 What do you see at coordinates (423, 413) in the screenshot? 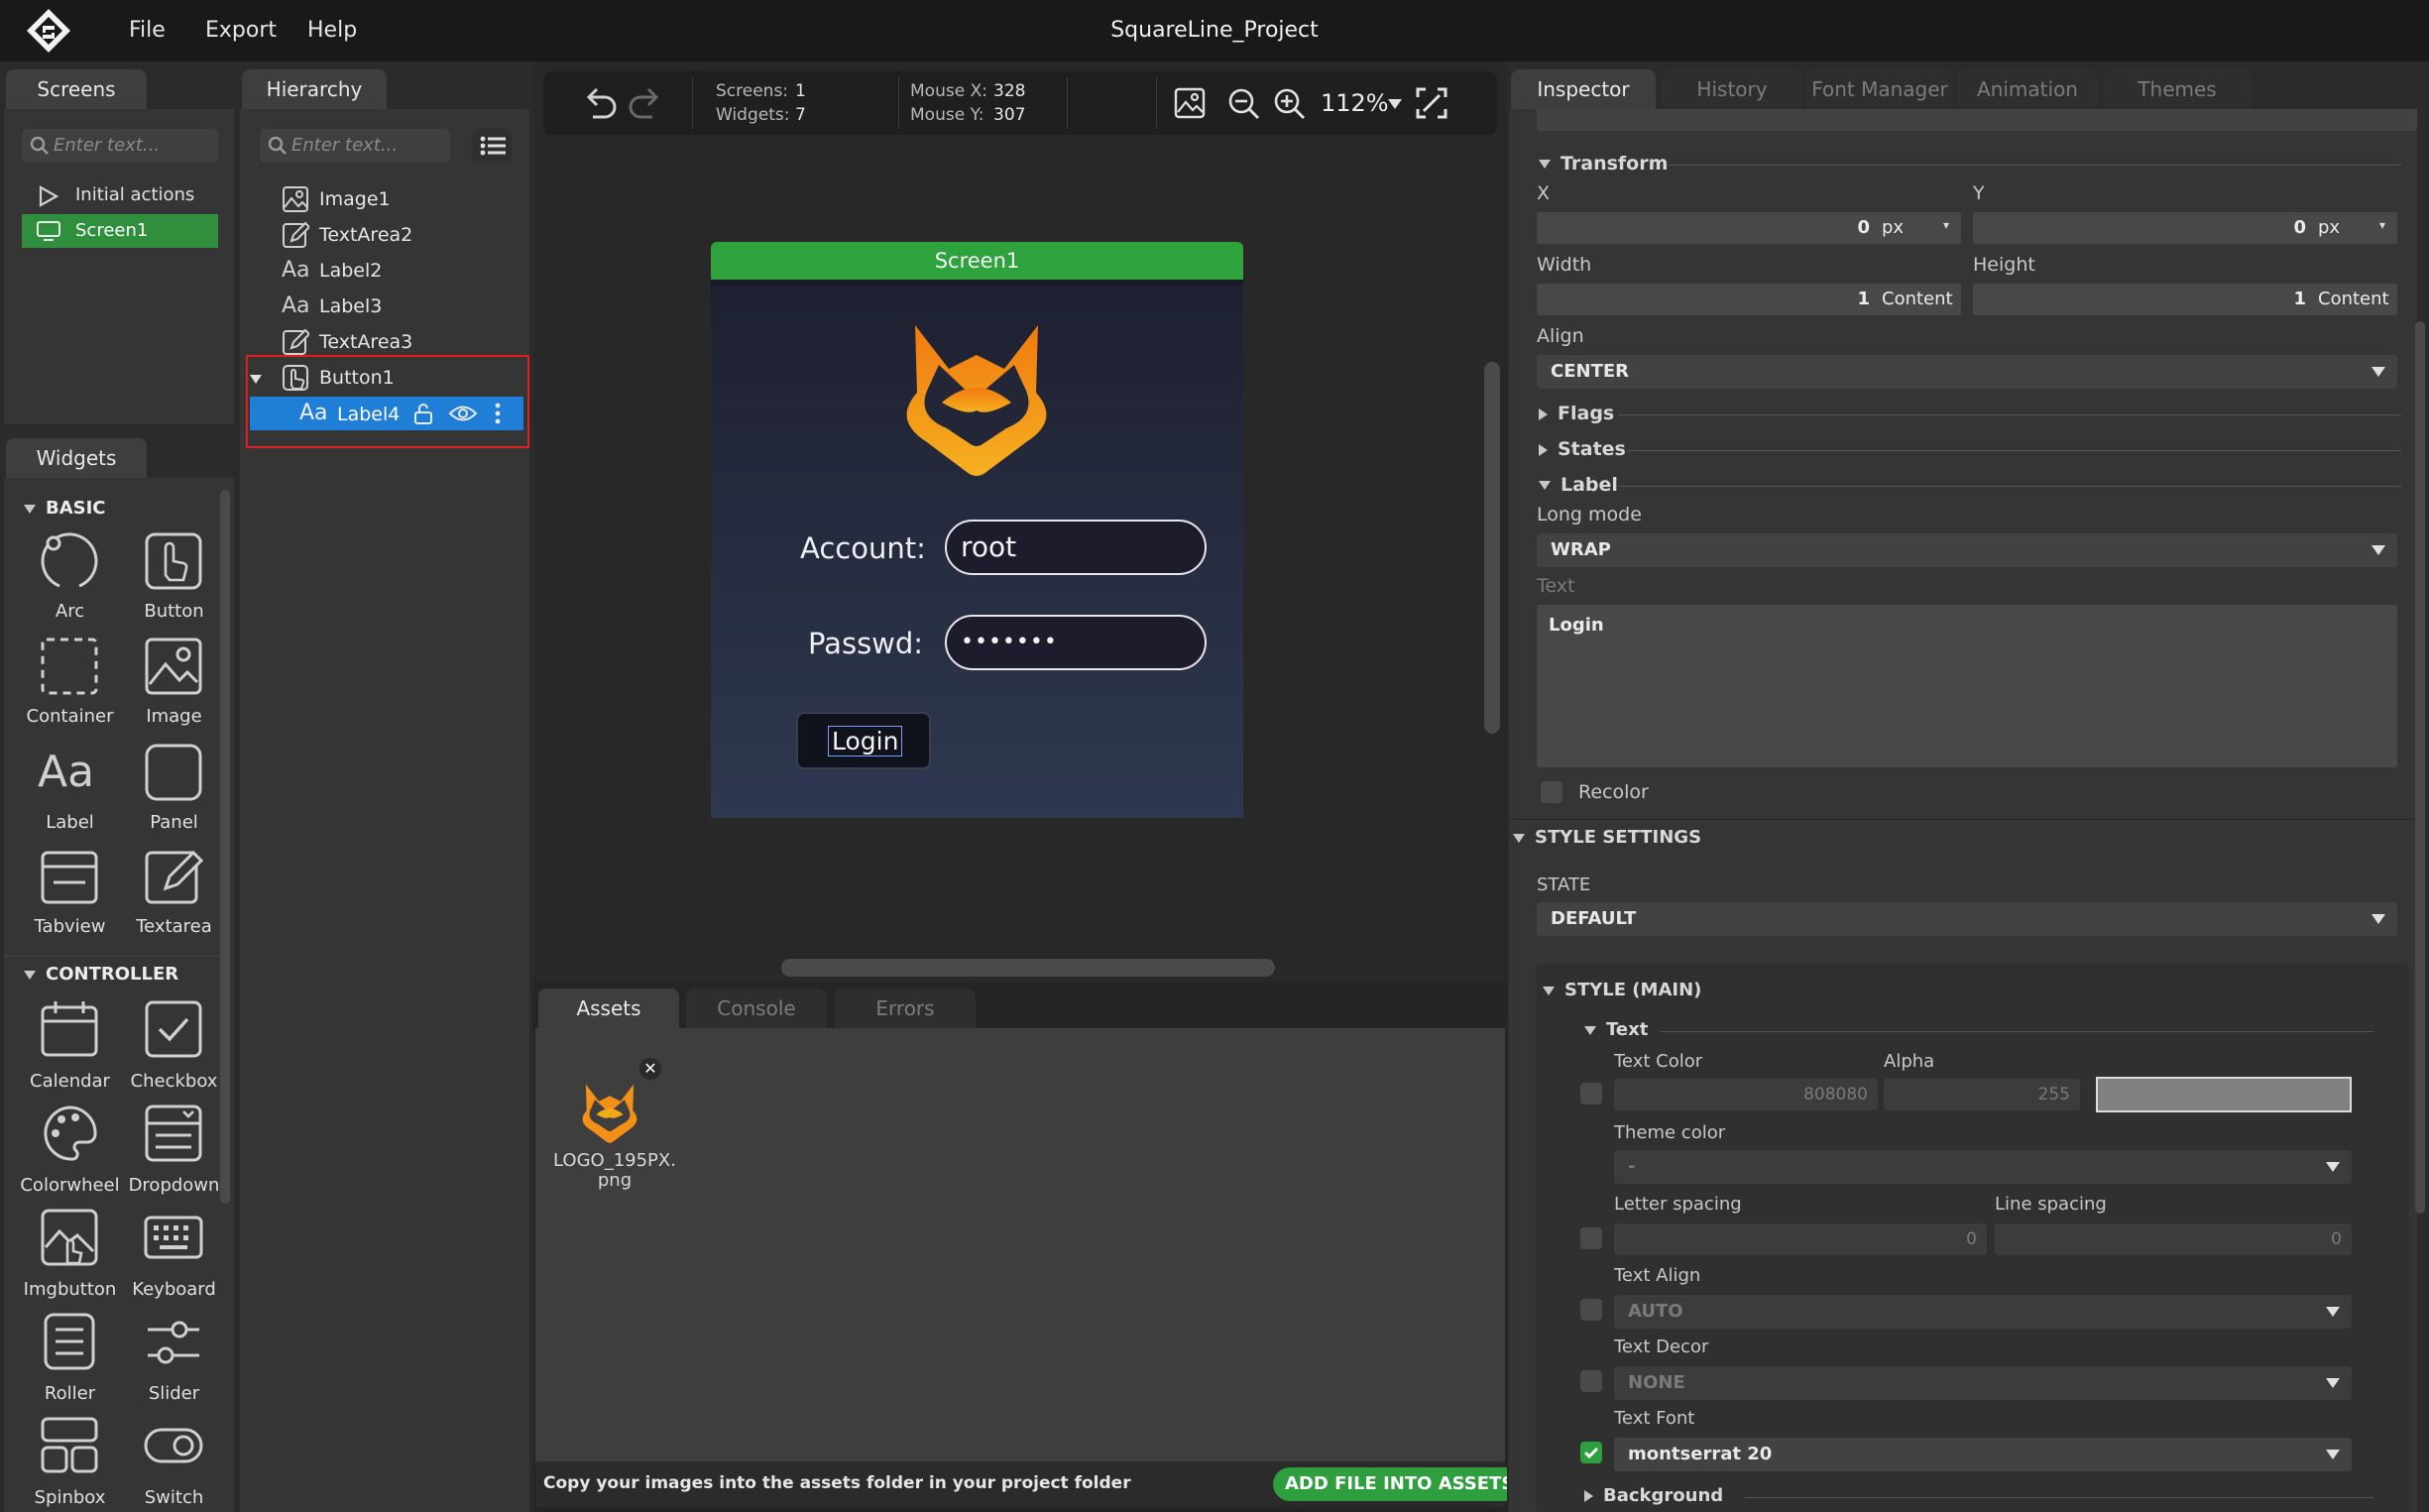
I see `unlock-icon` at bounding box center [423, 413].